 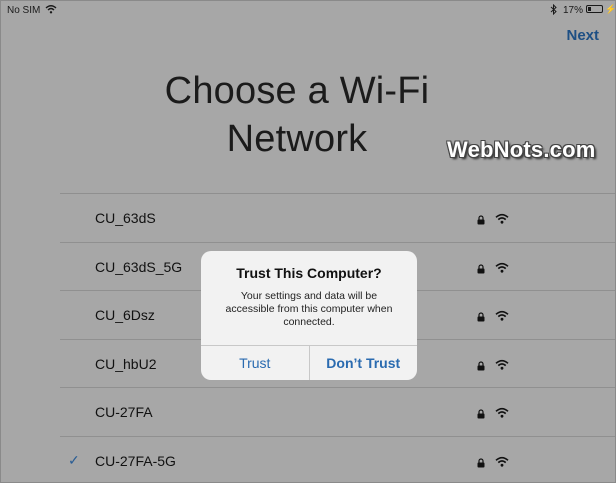 What do you see at coordinates (594, 9) in the screenshot?
I see `battery-icon` at bounding box center [594, 9].